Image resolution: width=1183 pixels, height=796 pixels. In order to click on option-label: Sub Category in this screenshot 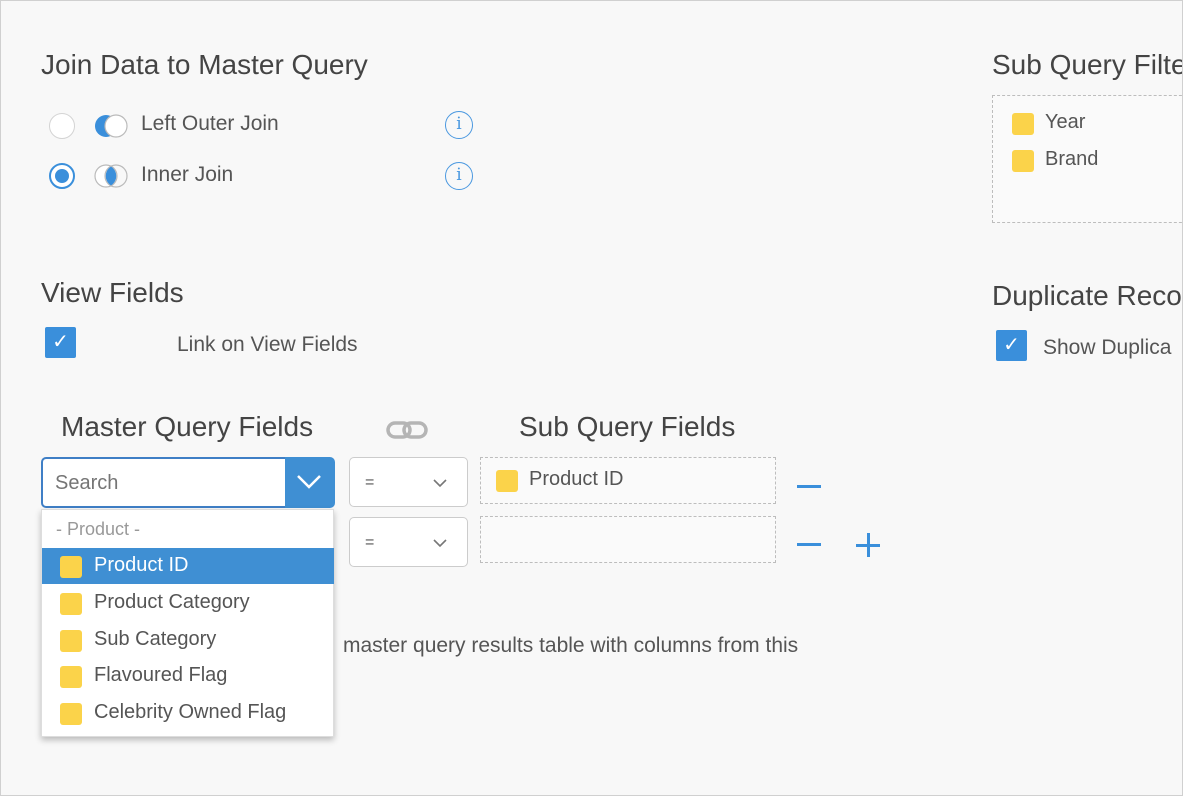, I will do `click(155, 639)`.